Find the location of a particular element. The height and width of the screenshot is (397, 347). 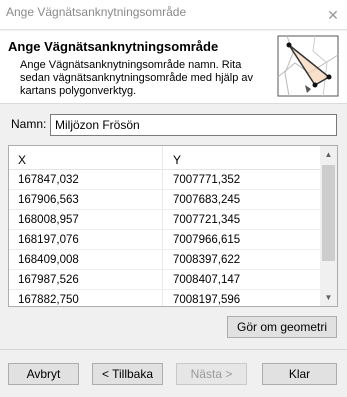

cancel-button: Avbryt is located at coordinates (43, 374).